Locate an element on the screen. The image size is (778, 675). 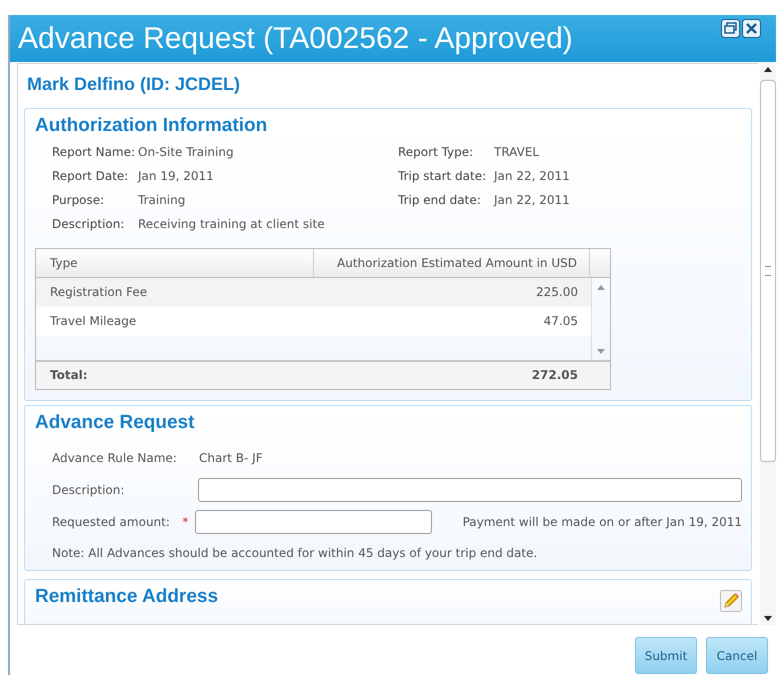
note-text: Note: All Advances should be accounted for within 45 days of your trip end date. is located at coordinates (294, 552).